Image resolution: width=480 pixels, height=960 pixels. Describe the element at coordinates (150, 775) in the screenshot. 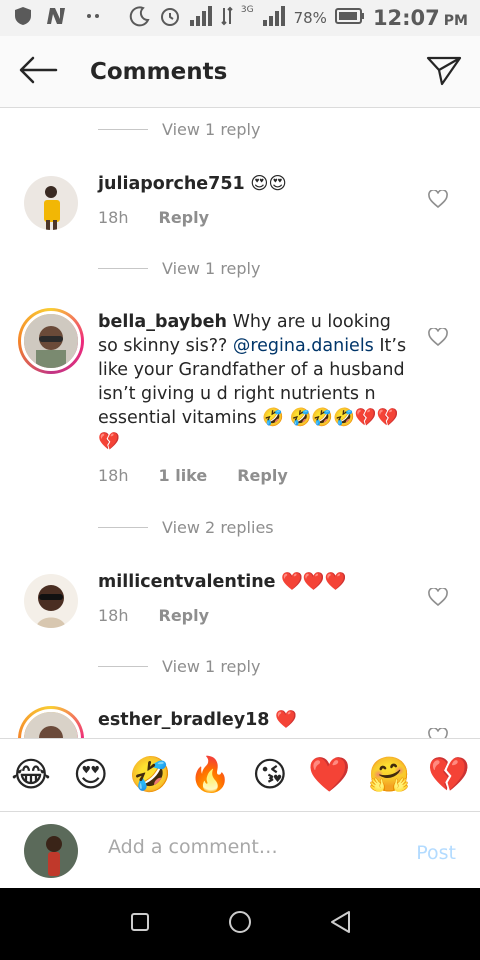

I see `emoji-button: 🤣` at that location.